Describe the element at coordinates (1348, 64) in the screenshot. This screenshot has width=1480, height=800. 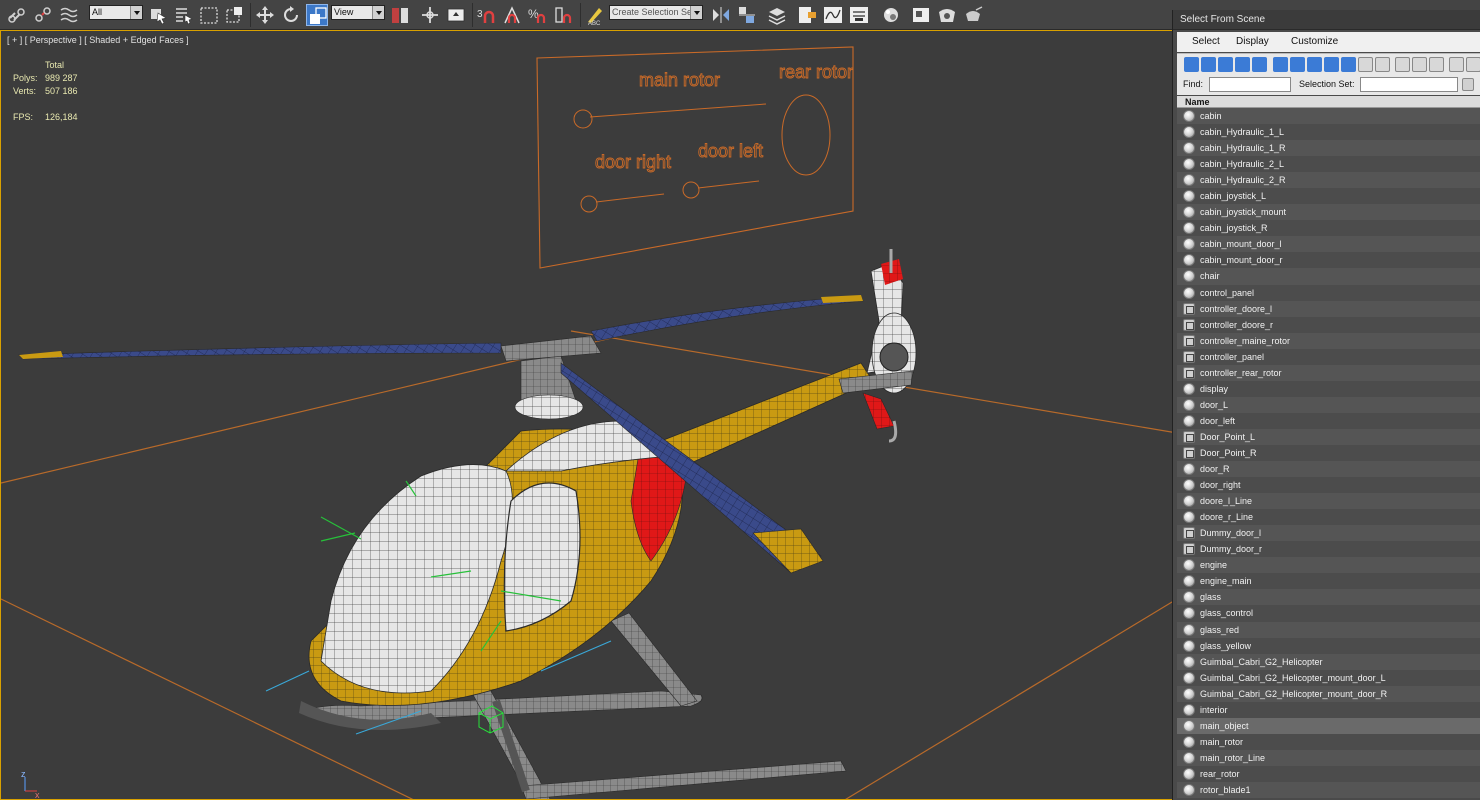
I see `containers-filter-icon` at that location.